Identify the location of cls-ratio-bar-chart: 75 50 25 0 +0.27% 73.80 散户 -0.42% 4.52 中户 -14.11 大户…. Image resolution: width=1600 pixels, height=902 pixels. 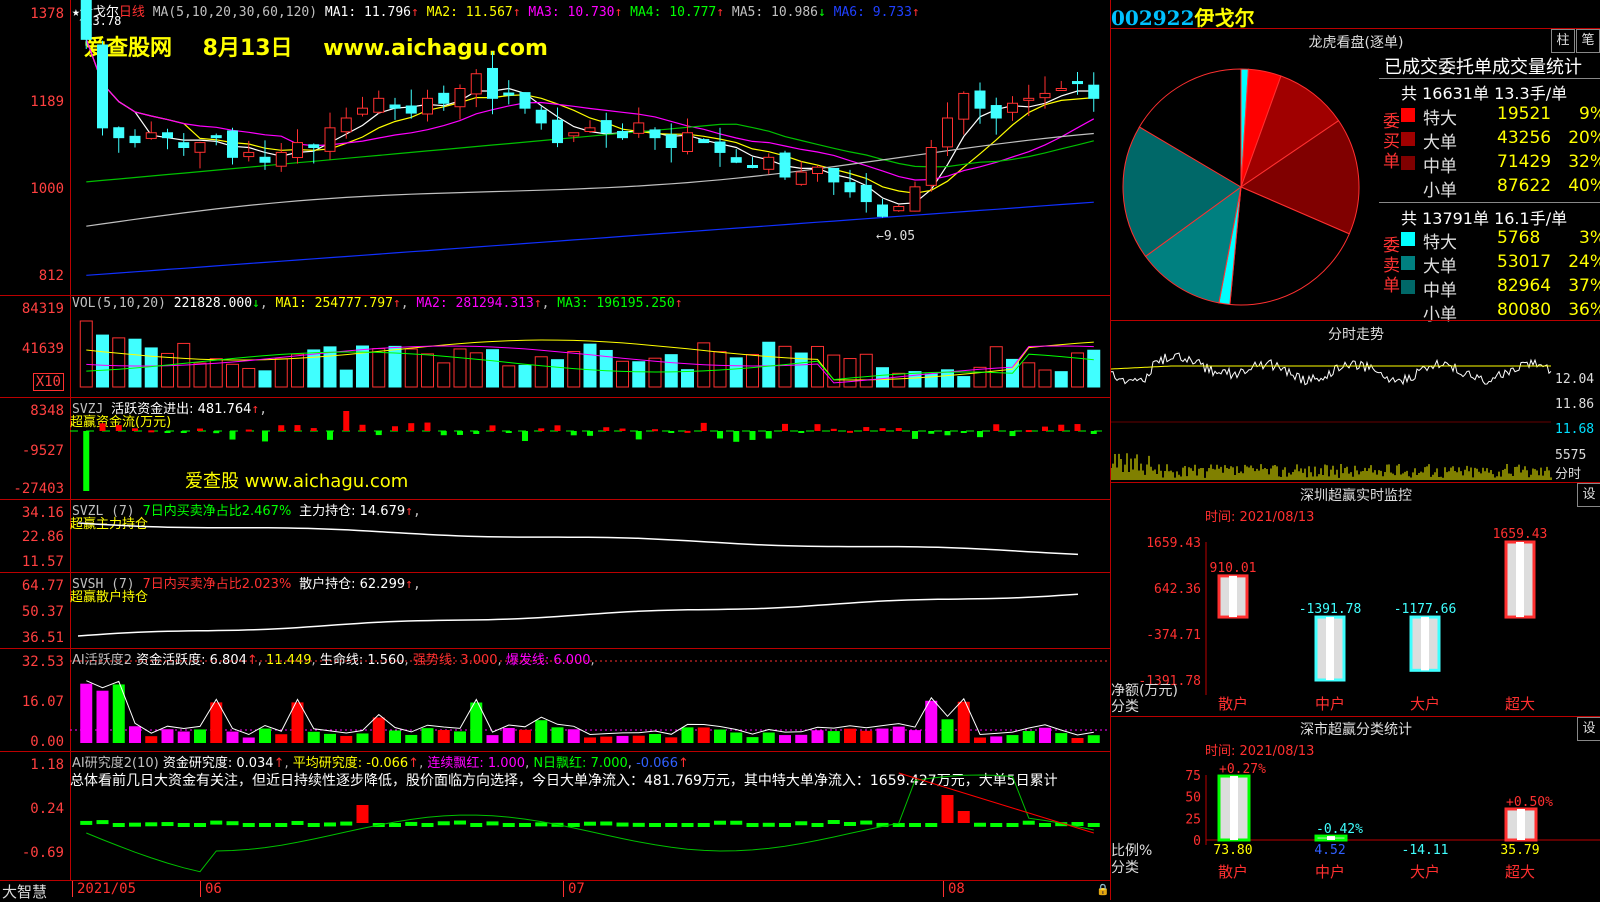
(1355, 827).